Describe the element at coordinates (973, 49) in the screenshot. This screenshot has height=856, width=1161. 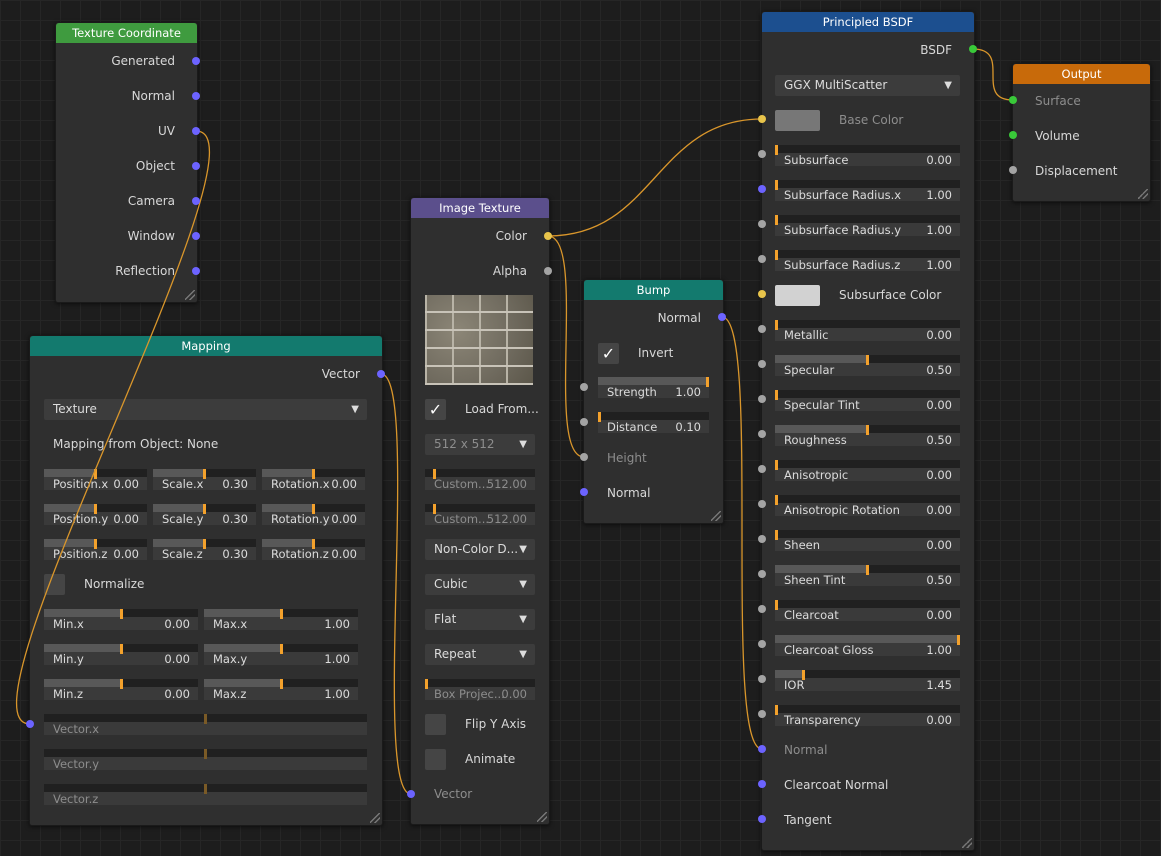
I see `bsdf-output-socket` at that location.